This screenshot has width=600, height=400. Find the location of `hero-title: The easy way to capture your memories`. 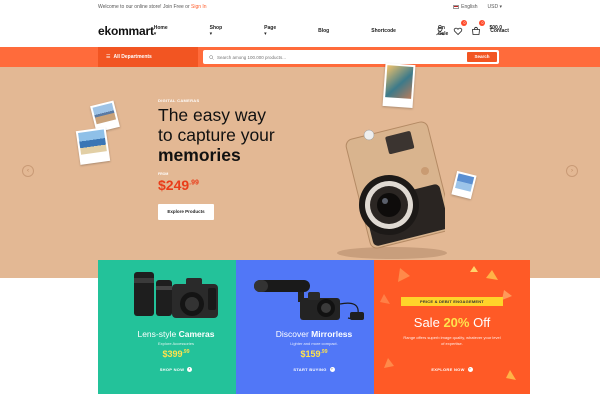

hero-title: The easy way to capture your memories is located at coordinates (258, 135).